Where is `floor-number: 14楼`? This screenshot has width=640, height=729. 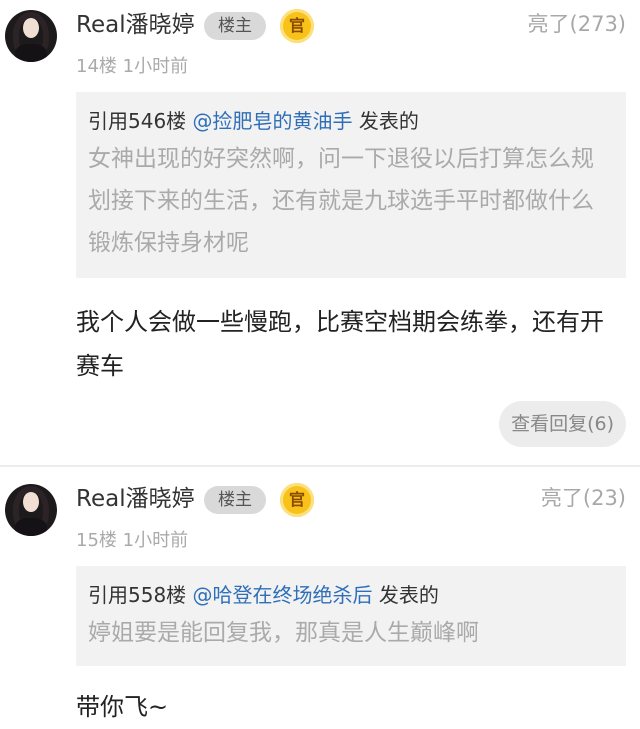 floor-number: 14楼 is located at coordinates (96, 66).